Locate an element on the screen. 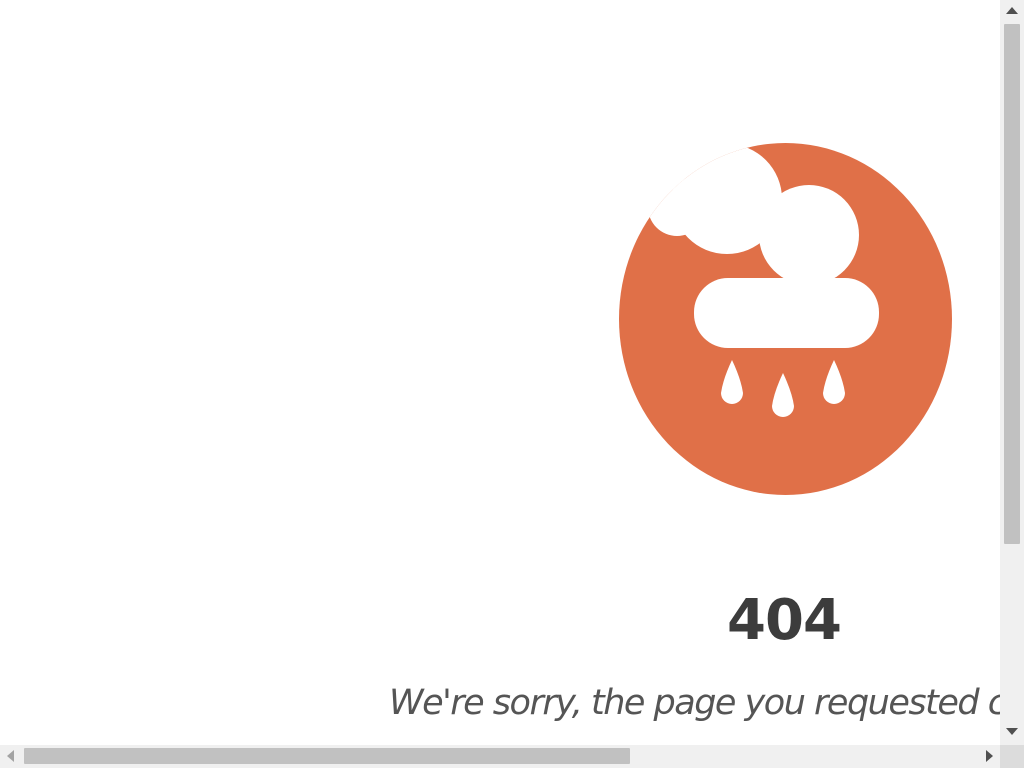 The height and width of the screenshot is (768, 1024). rain-cloud-icon is located at coordinates (785, 319).